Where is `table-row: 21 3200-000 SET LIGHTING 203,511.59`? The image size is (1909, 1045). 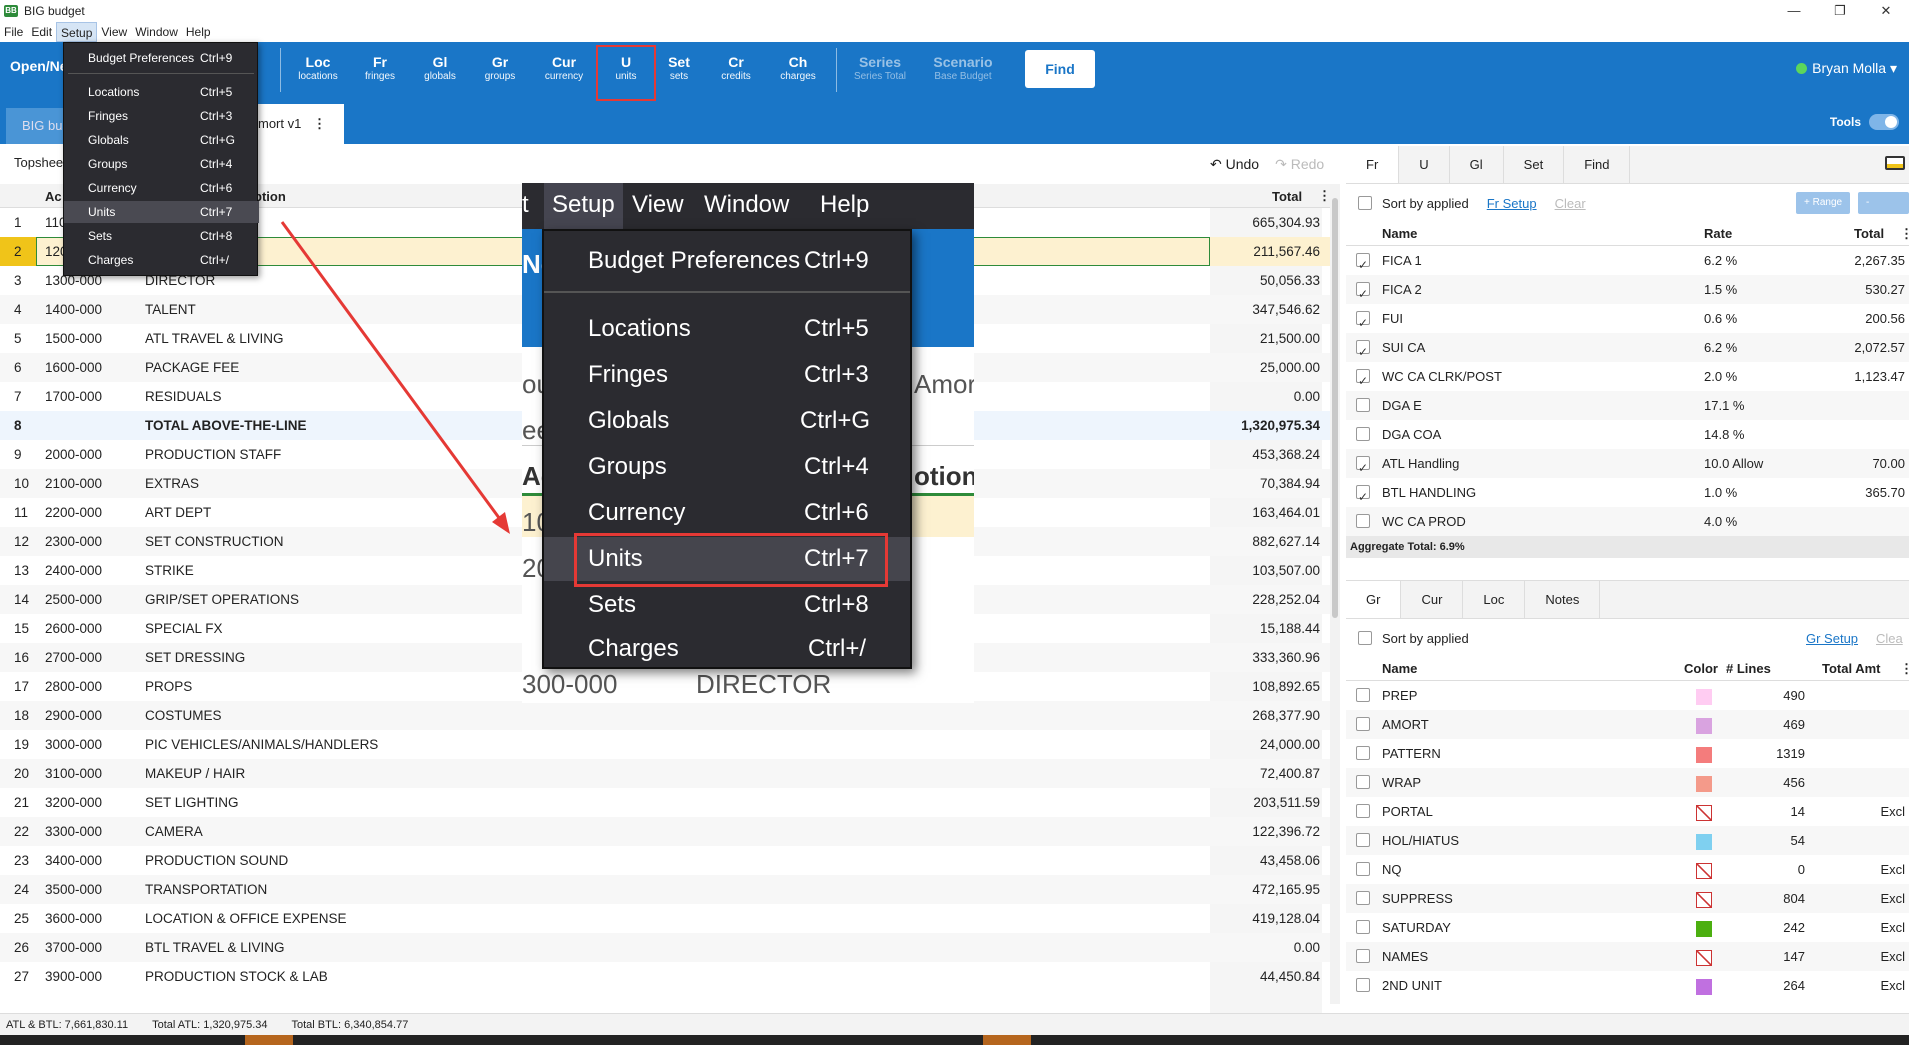 table-row: 21 3200-000 SET LIGHTING 203,511.59 is located at coordinates (665, 802).